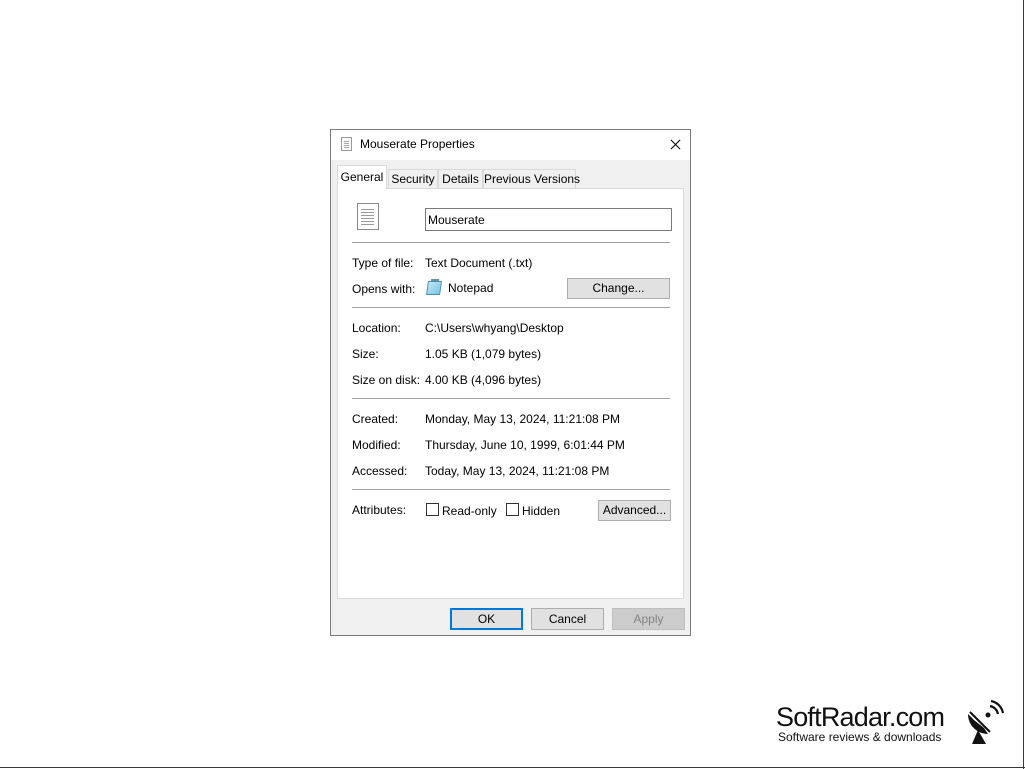  What do you see at coordinates (376, 328) in the screenshot?
I see `location-label: Location:` at bounding box center [376, 328].